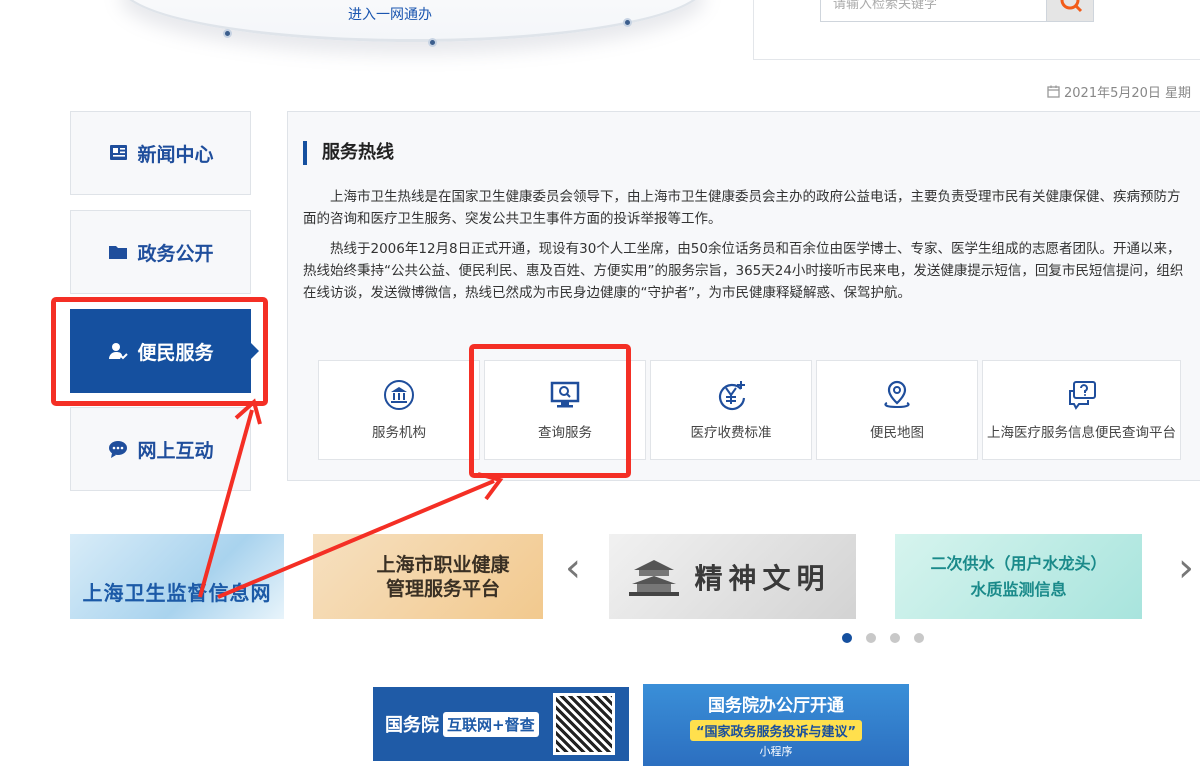 The image size is (1200, 774). Describe the element at coordinates (731, 433) in the screenshot. I see `service-label: 医疗收费标准` at that location.